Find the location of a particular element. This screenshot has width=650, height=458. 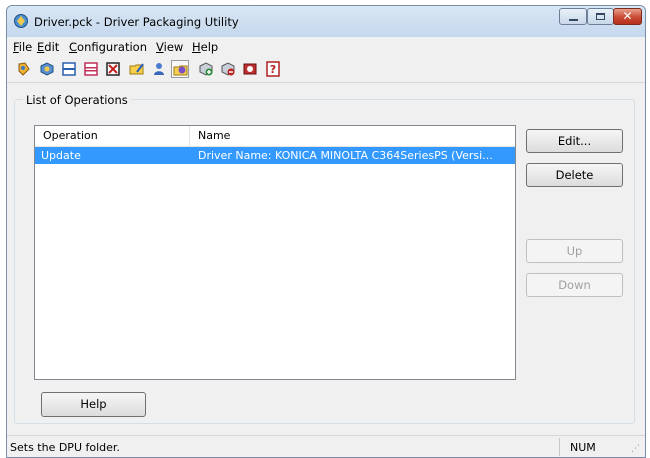

dpu-folder-icon is located at coordinates (180, 69).